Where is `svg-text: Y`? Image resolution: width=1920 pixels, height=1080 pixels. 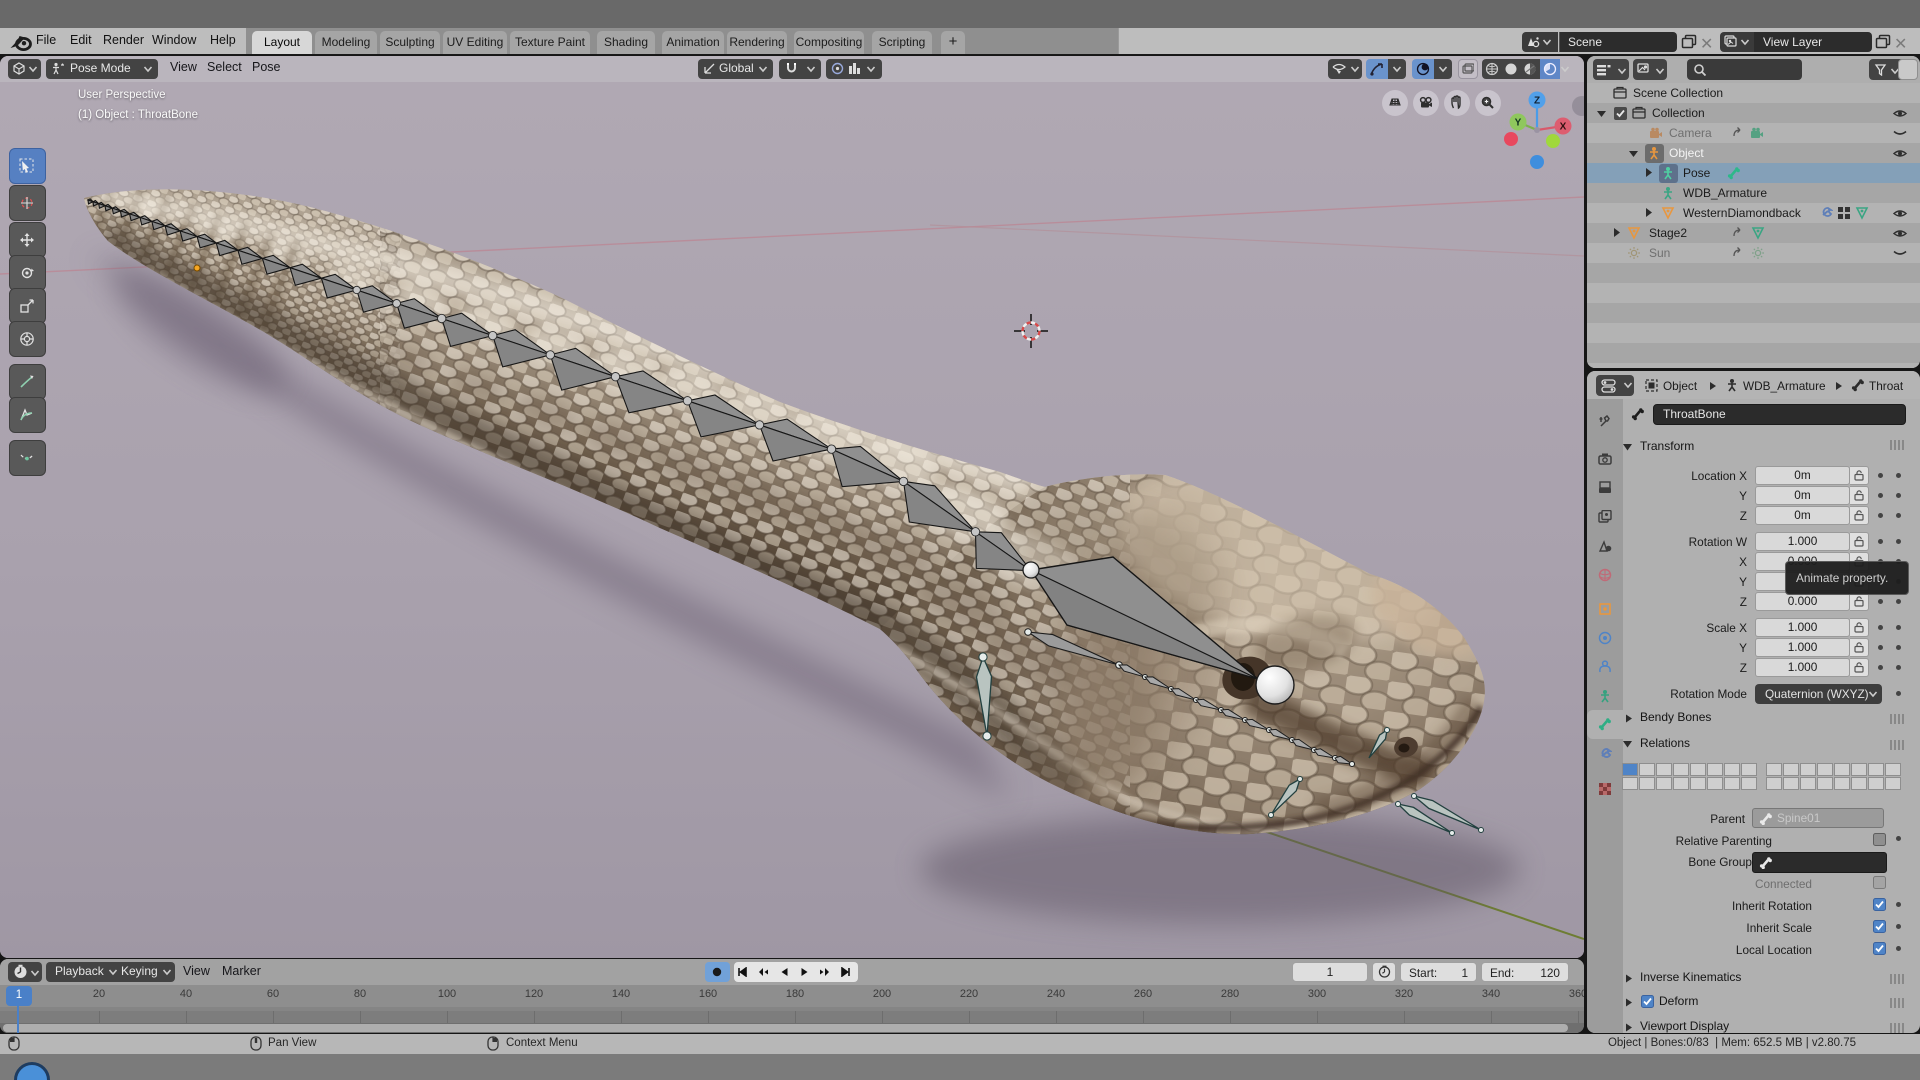
svg-text: Y is located at coordinates (1518, 123).